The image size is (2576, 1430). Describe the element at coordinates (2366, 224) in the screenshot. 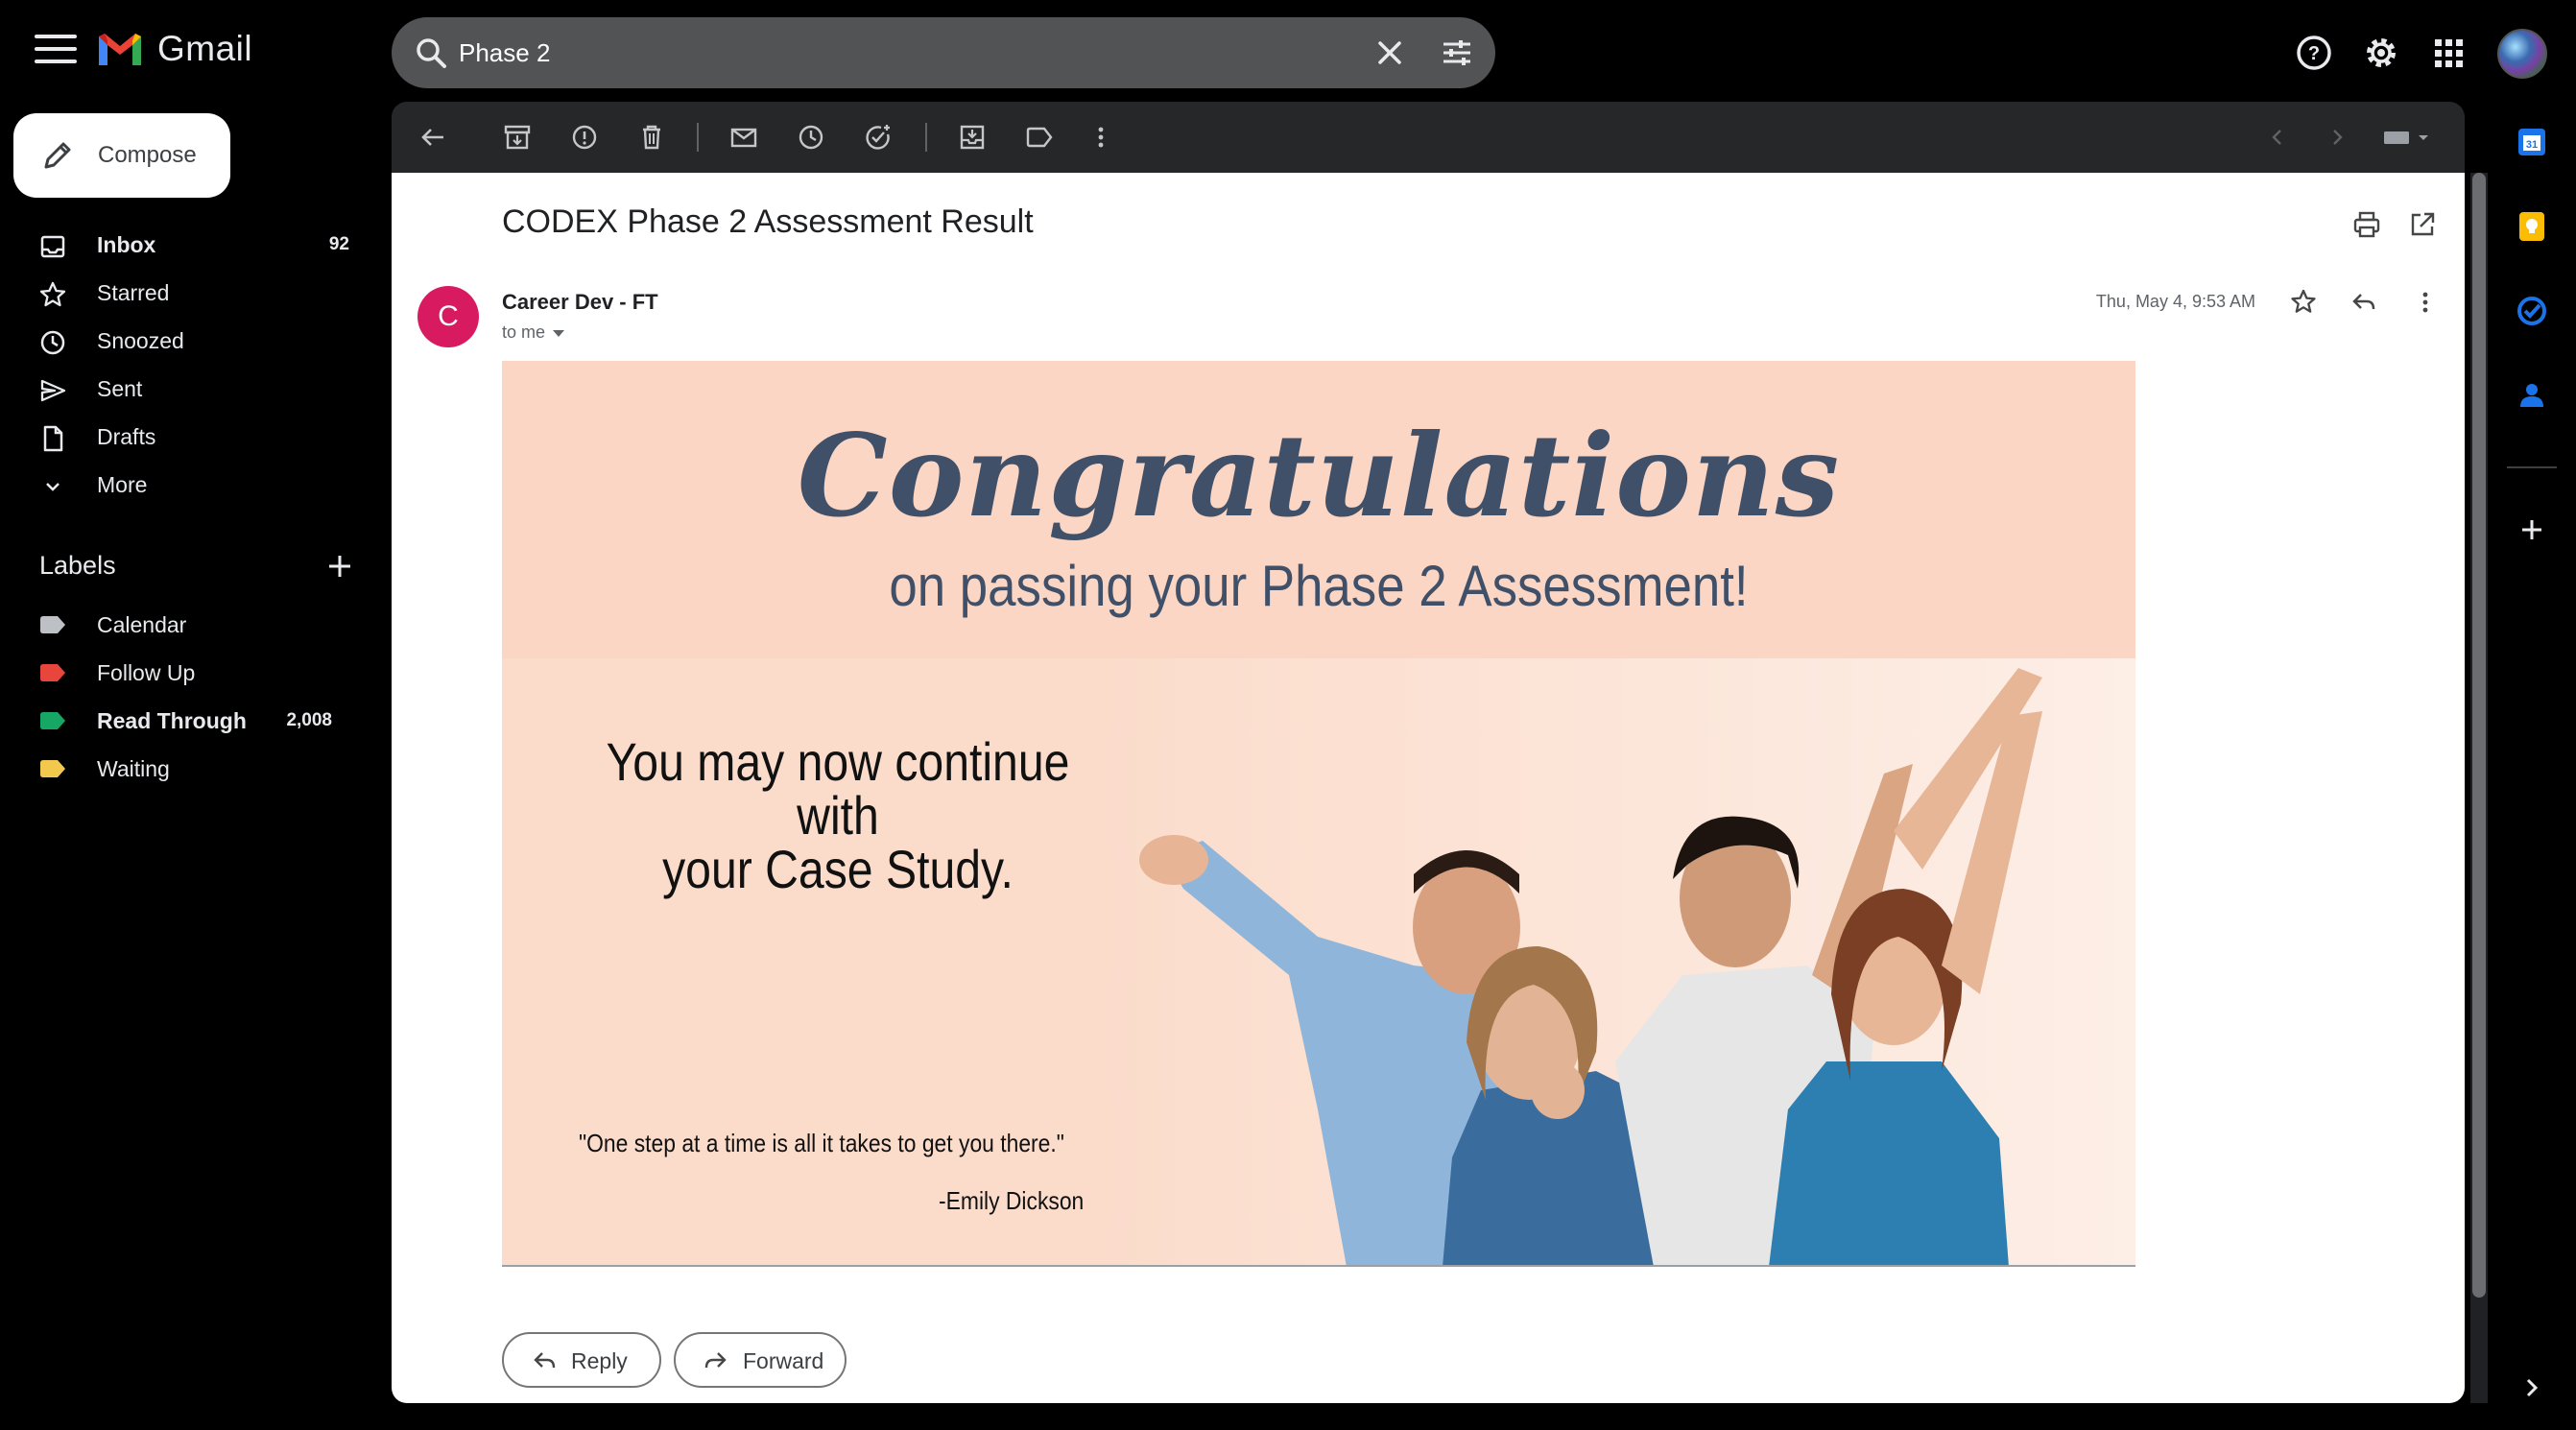

I see `print-icon` at that location.